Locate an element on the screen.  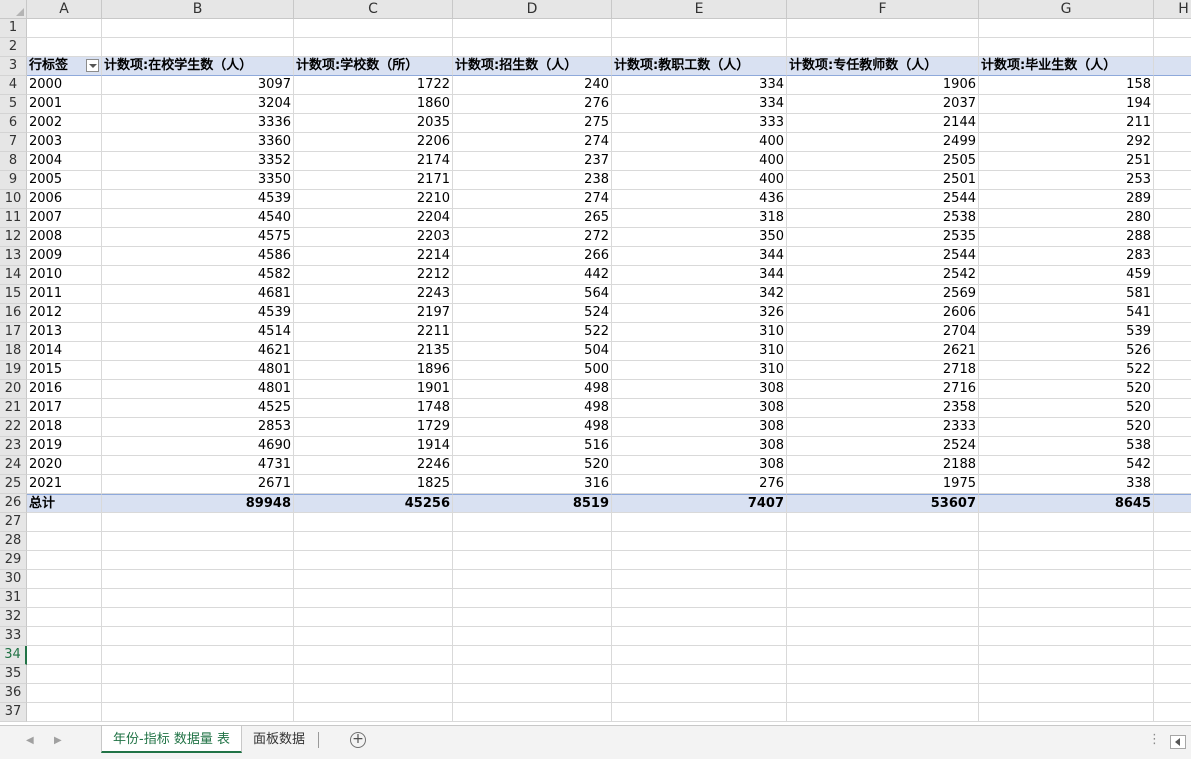
row-header-37: 37 is located at coordinates (13, 712).